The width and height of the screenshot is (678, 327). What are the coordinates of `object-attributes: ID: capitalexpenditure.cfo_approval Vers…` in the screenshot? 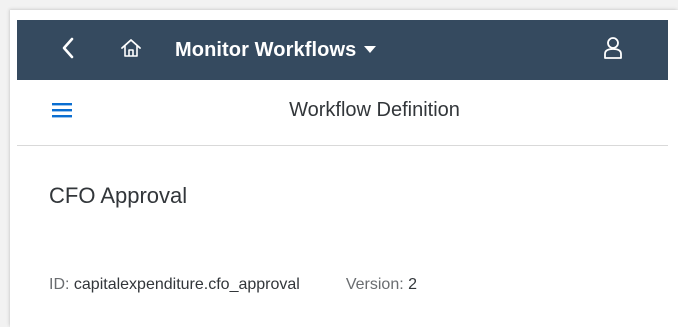 It's located at (233, 285).